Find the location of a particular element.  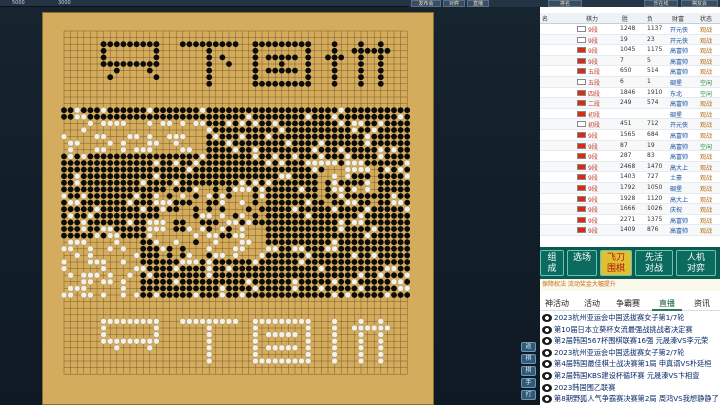

mode-button: 先活 对战 is located at coordinates (654, 263).